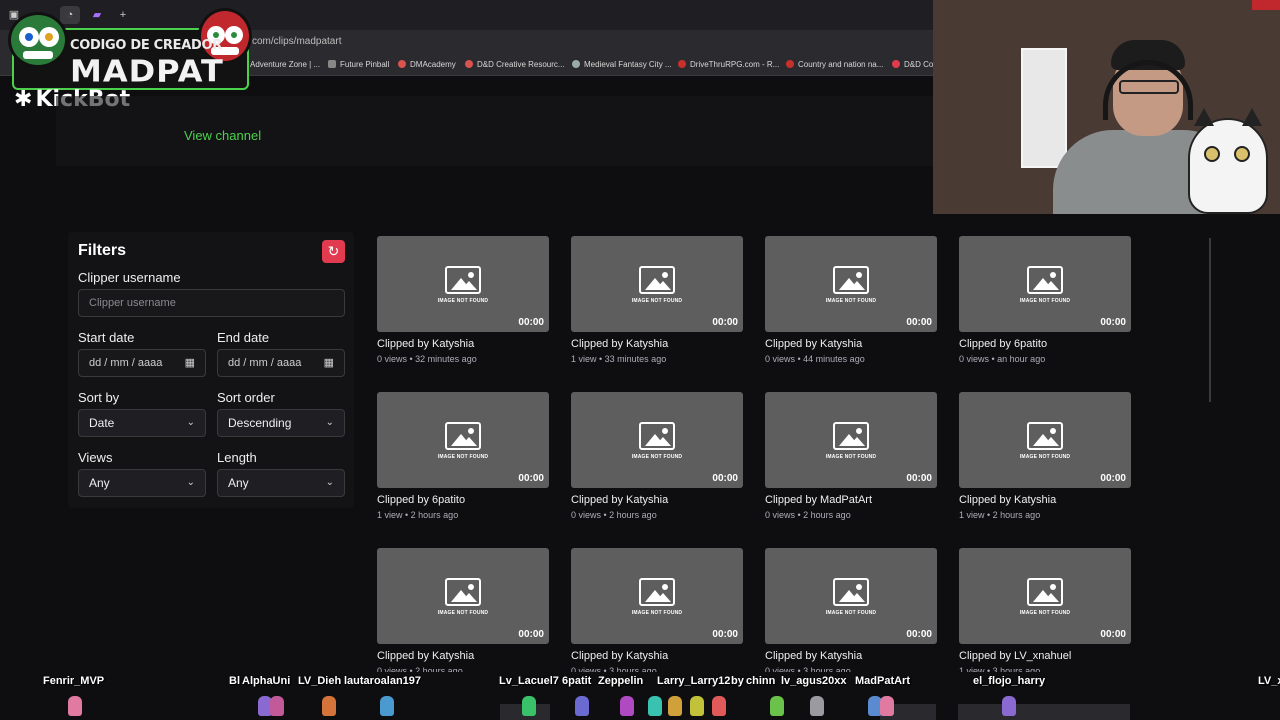  What do you see at coordinates (123, 15) in the screenshot?
I see `new-tab-icon: +` at bounding box center [123, 15].